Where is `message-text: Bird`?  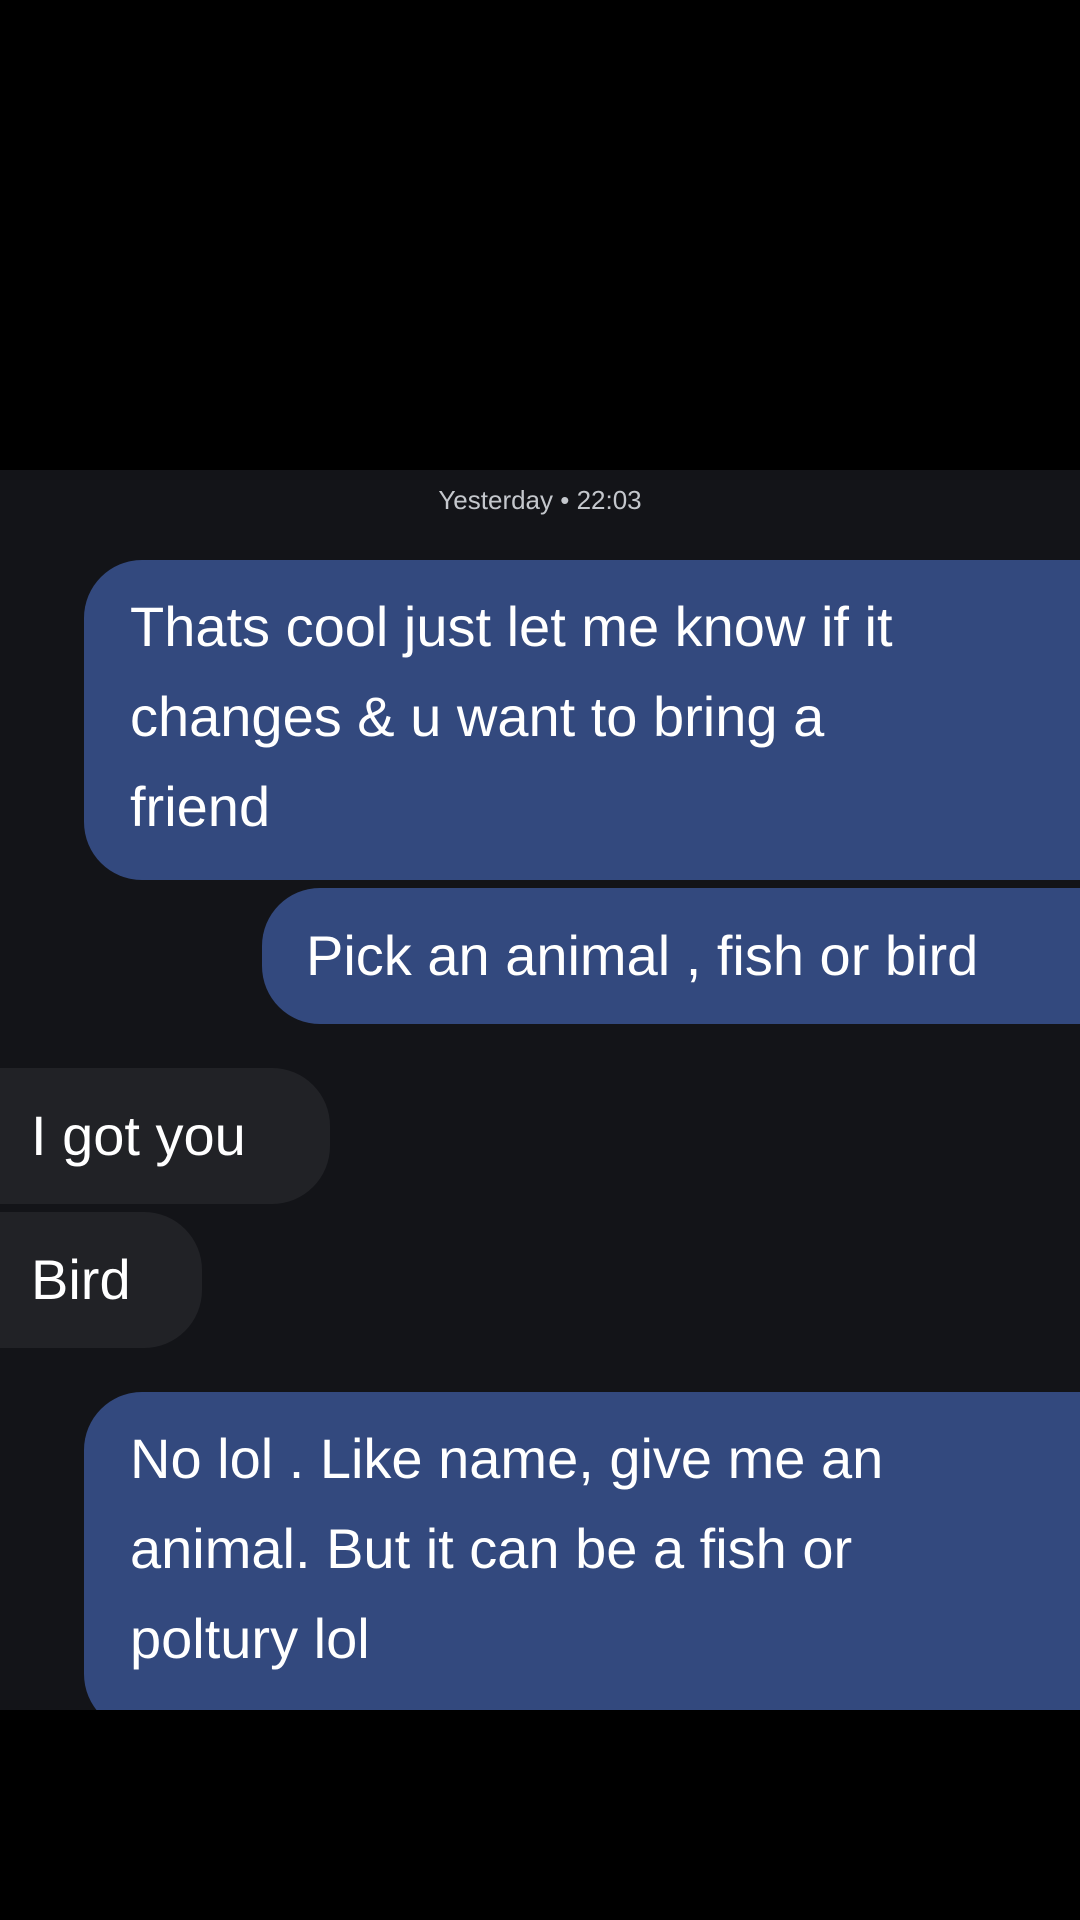 message-text: Bird is located at coordinates (81, 1279).